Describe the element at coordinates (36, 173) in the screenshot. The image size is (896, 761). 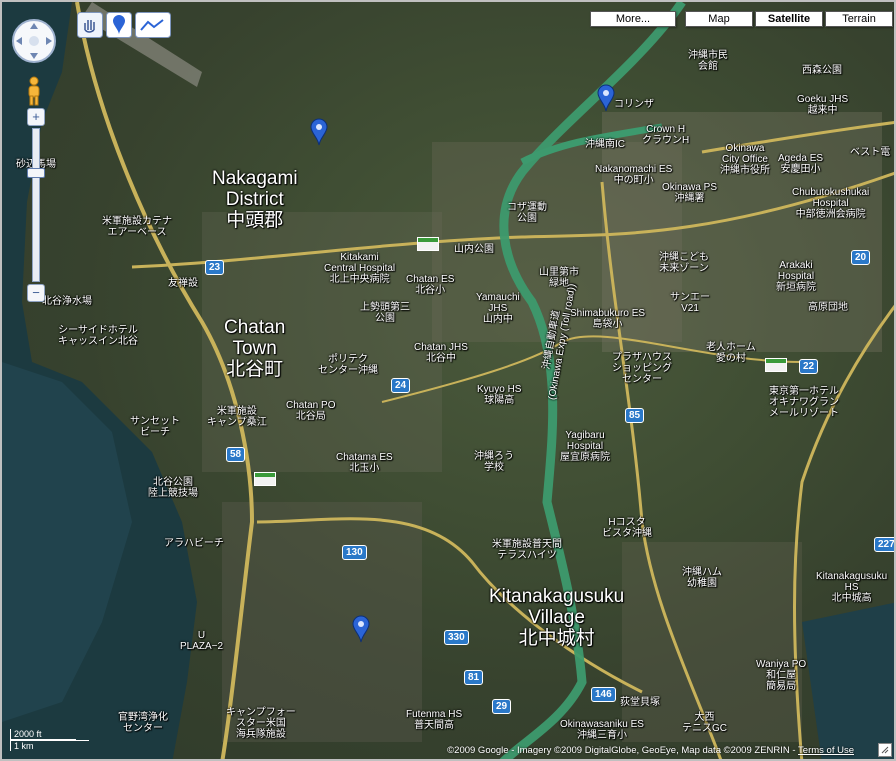
I see `zoom-thumb` at that location.